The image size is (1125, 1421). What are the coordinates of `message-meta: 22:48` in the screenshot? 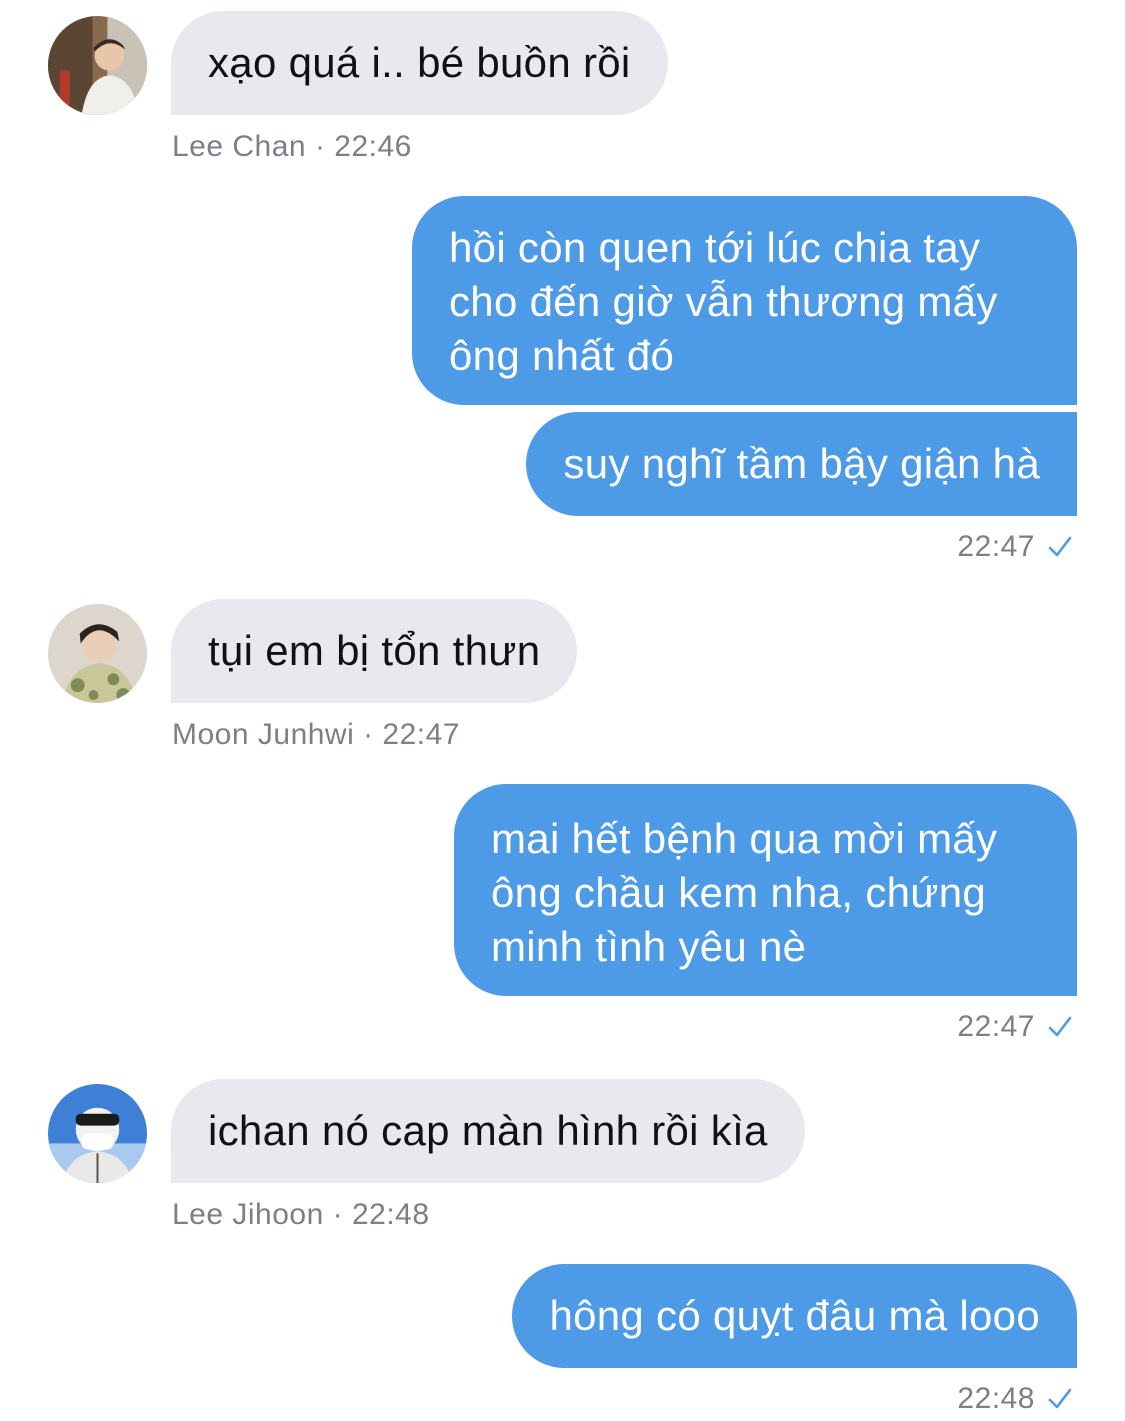 It's located at (1015, 1399).